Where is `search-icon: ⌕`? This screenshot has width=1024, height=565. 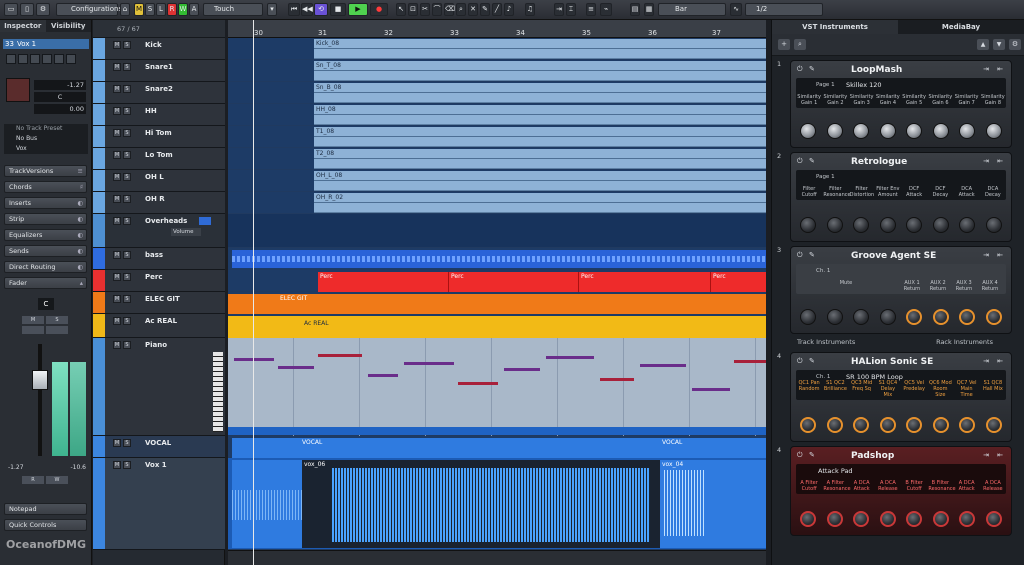
search-icon: ⌕ is located at coordinates (800, 44).